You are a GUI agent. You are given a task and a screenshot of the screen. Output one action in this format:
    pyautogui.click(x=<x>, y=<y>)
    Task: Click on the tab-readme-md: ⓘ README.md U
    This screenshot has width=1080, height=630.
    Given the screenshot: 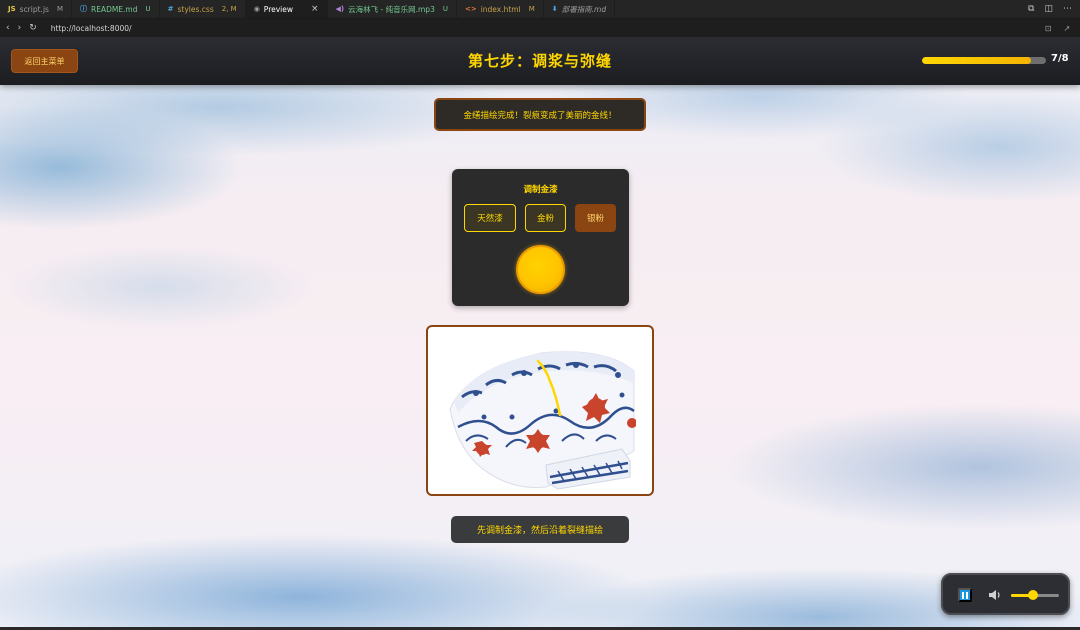 What is the action you would take?
    pyautogui.click(x=116, y=9)
    